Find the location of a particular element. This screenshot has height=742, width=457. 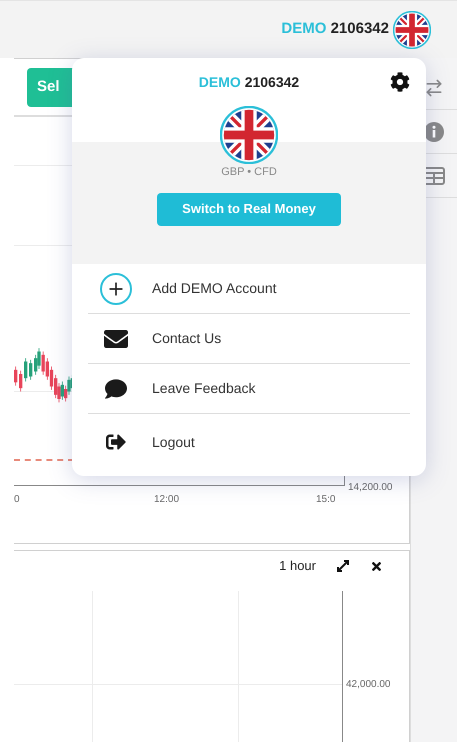

account-label: DEMO 2106342 is located at coordinates (335, 29).